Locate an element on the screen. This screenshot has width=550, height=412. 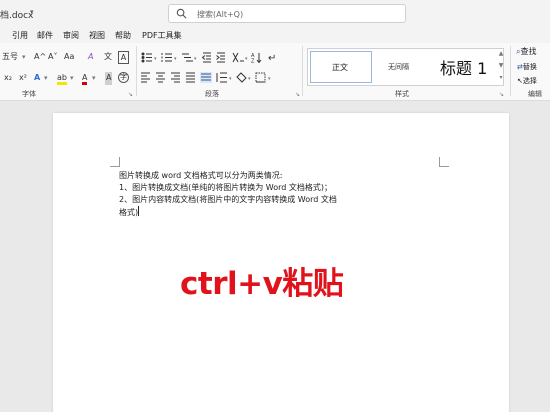
text-effects-dropdown-icon: ▾ is located at coordinates (46, 78).